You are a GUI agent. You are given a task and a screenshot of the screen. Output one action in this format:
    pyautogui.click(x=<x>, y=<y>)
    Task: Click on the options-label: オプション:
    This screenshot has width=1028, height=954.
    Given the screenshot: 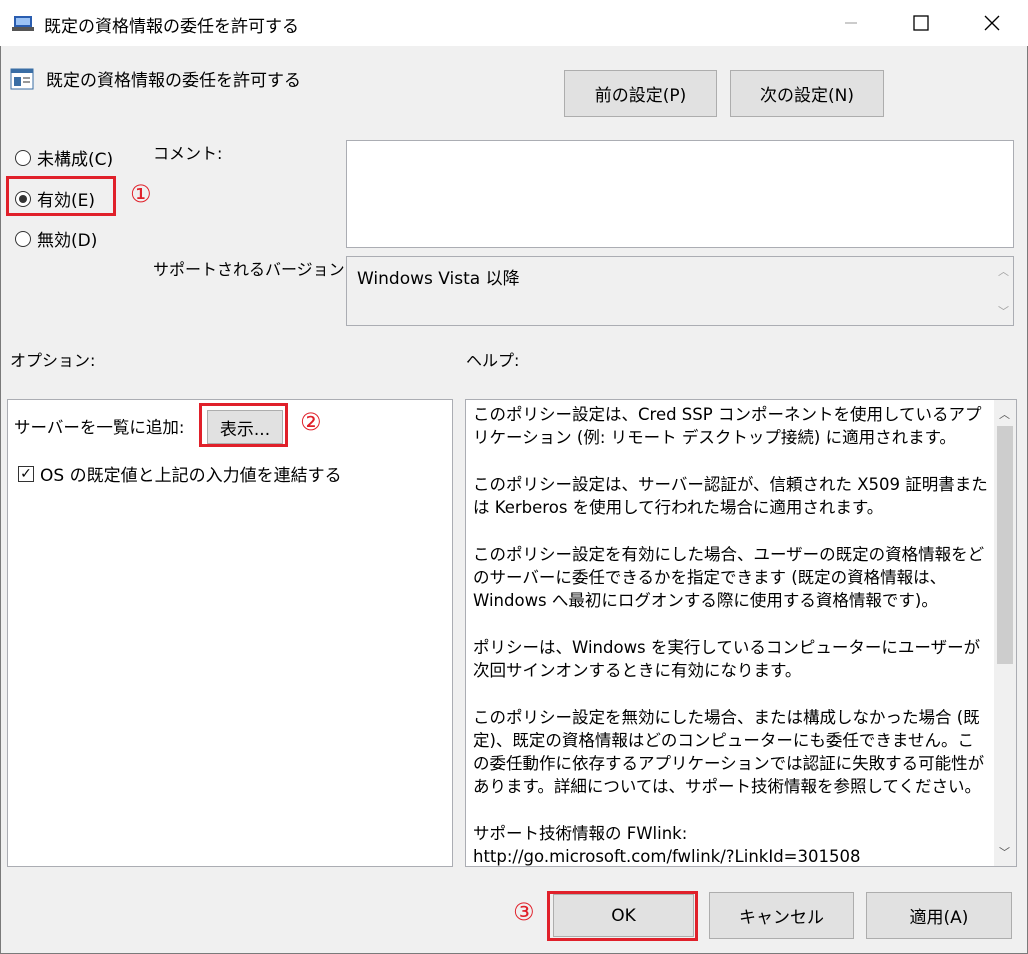 What is the action you would take?
    pyautogui.click(x=53, y=360)
    